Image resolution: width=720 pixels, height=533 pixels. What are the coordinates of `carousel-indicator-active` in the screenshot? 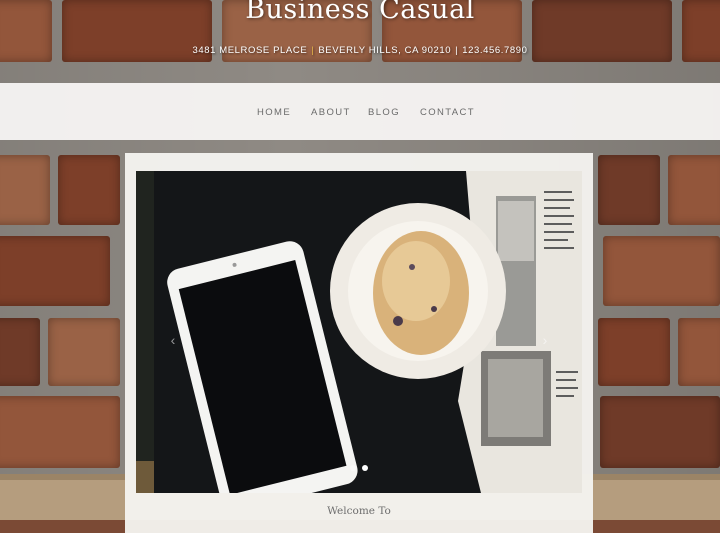 It's located at (365, 468).